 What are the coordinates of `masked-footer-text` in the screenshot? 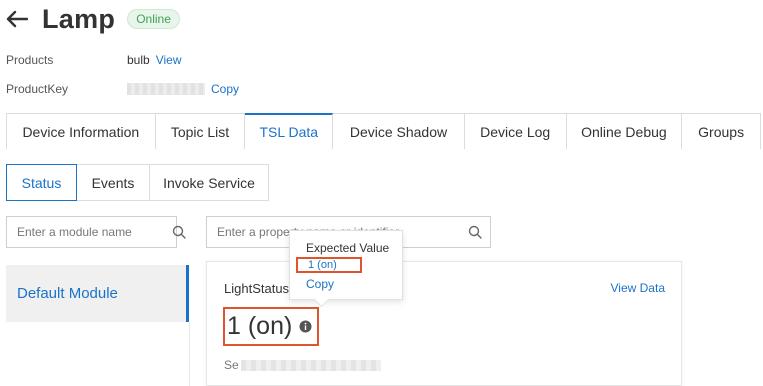 It's located at (310, 365).